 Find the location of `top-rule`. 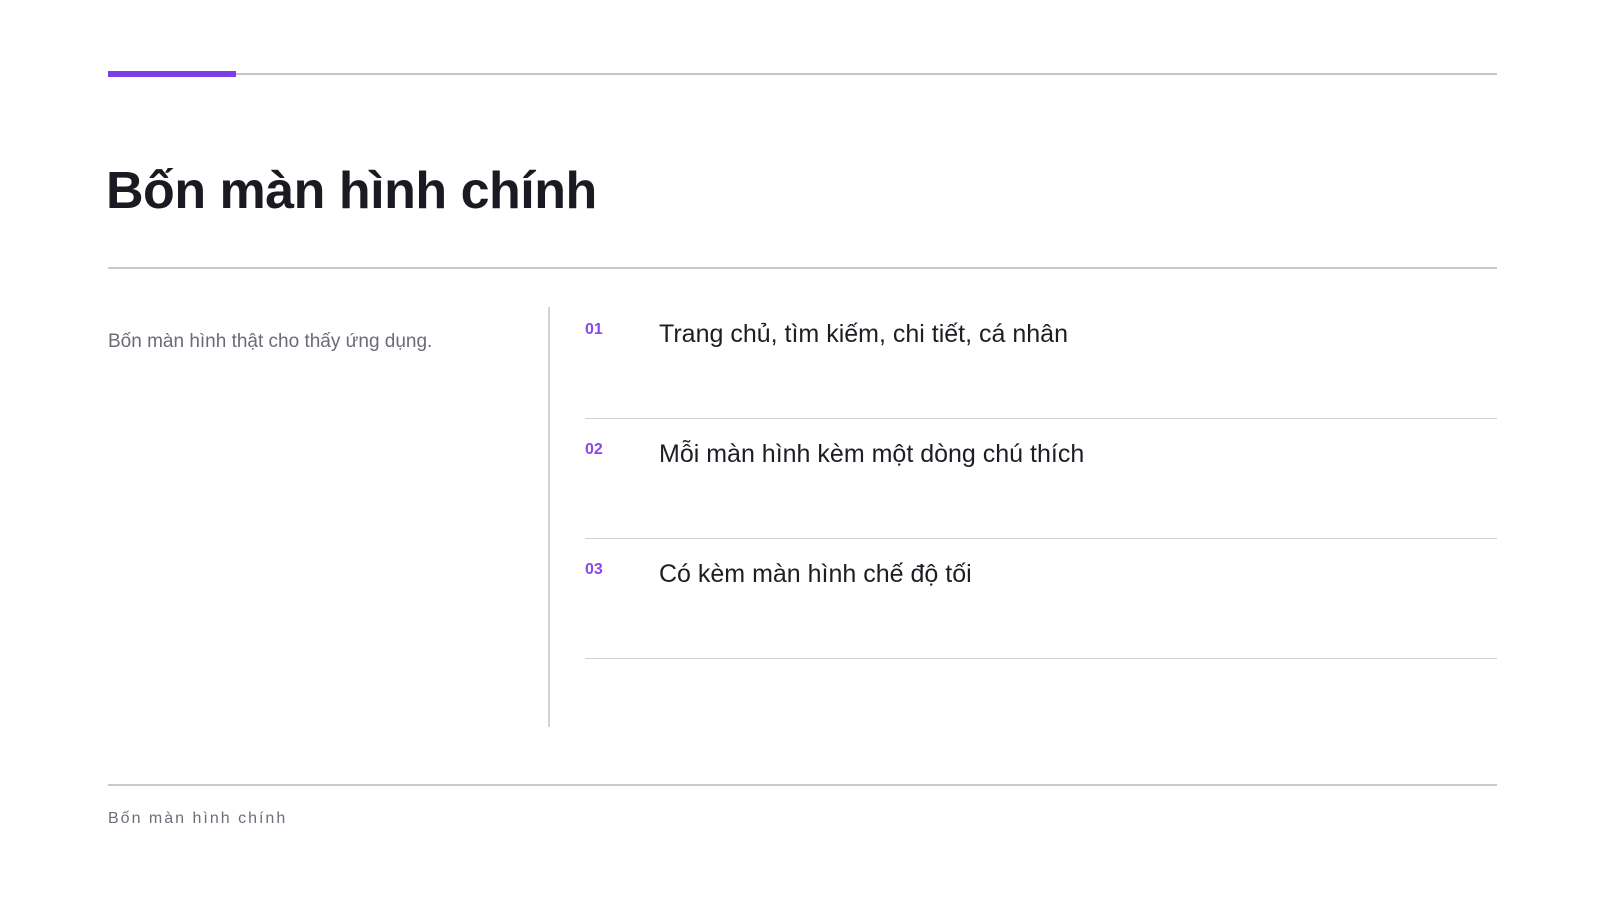

top-rule is located at coordinates (802, 74).